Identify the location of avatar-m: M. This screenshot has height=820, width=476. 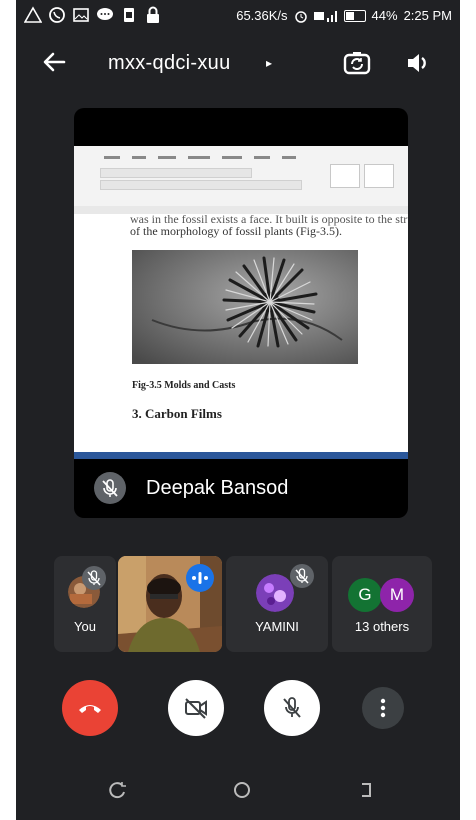
(397, 595).